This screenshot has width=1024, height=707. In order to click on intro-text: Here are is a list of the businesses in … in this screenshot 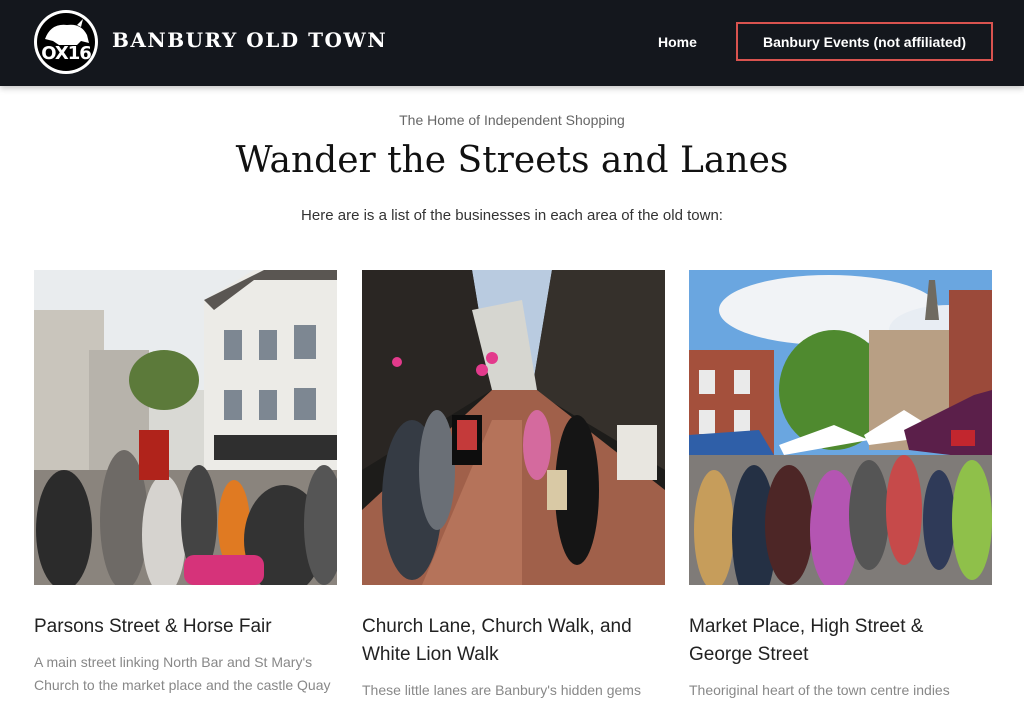, I will do `click(512, 215)`.